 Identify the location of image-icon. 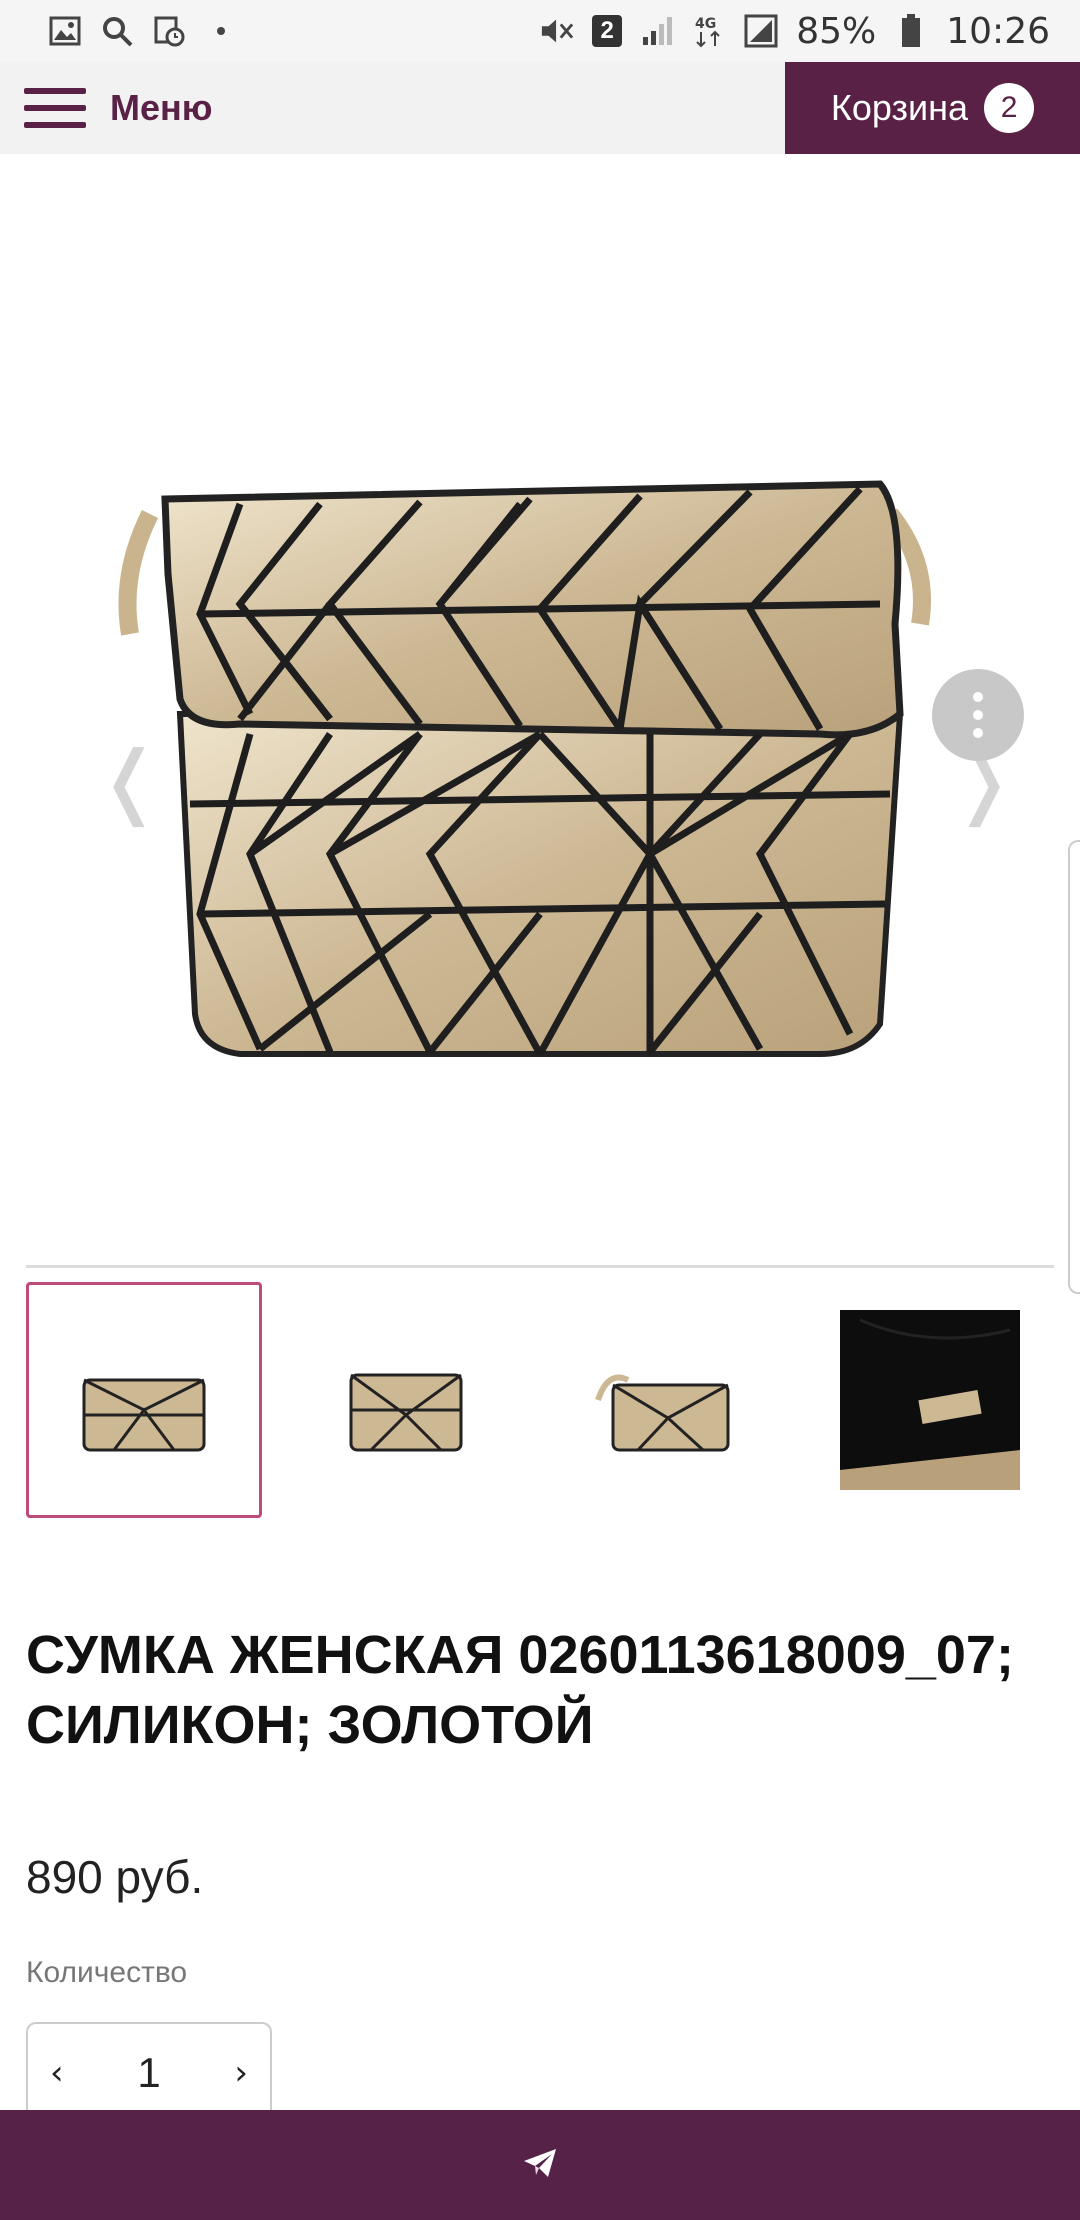
(65, 31).